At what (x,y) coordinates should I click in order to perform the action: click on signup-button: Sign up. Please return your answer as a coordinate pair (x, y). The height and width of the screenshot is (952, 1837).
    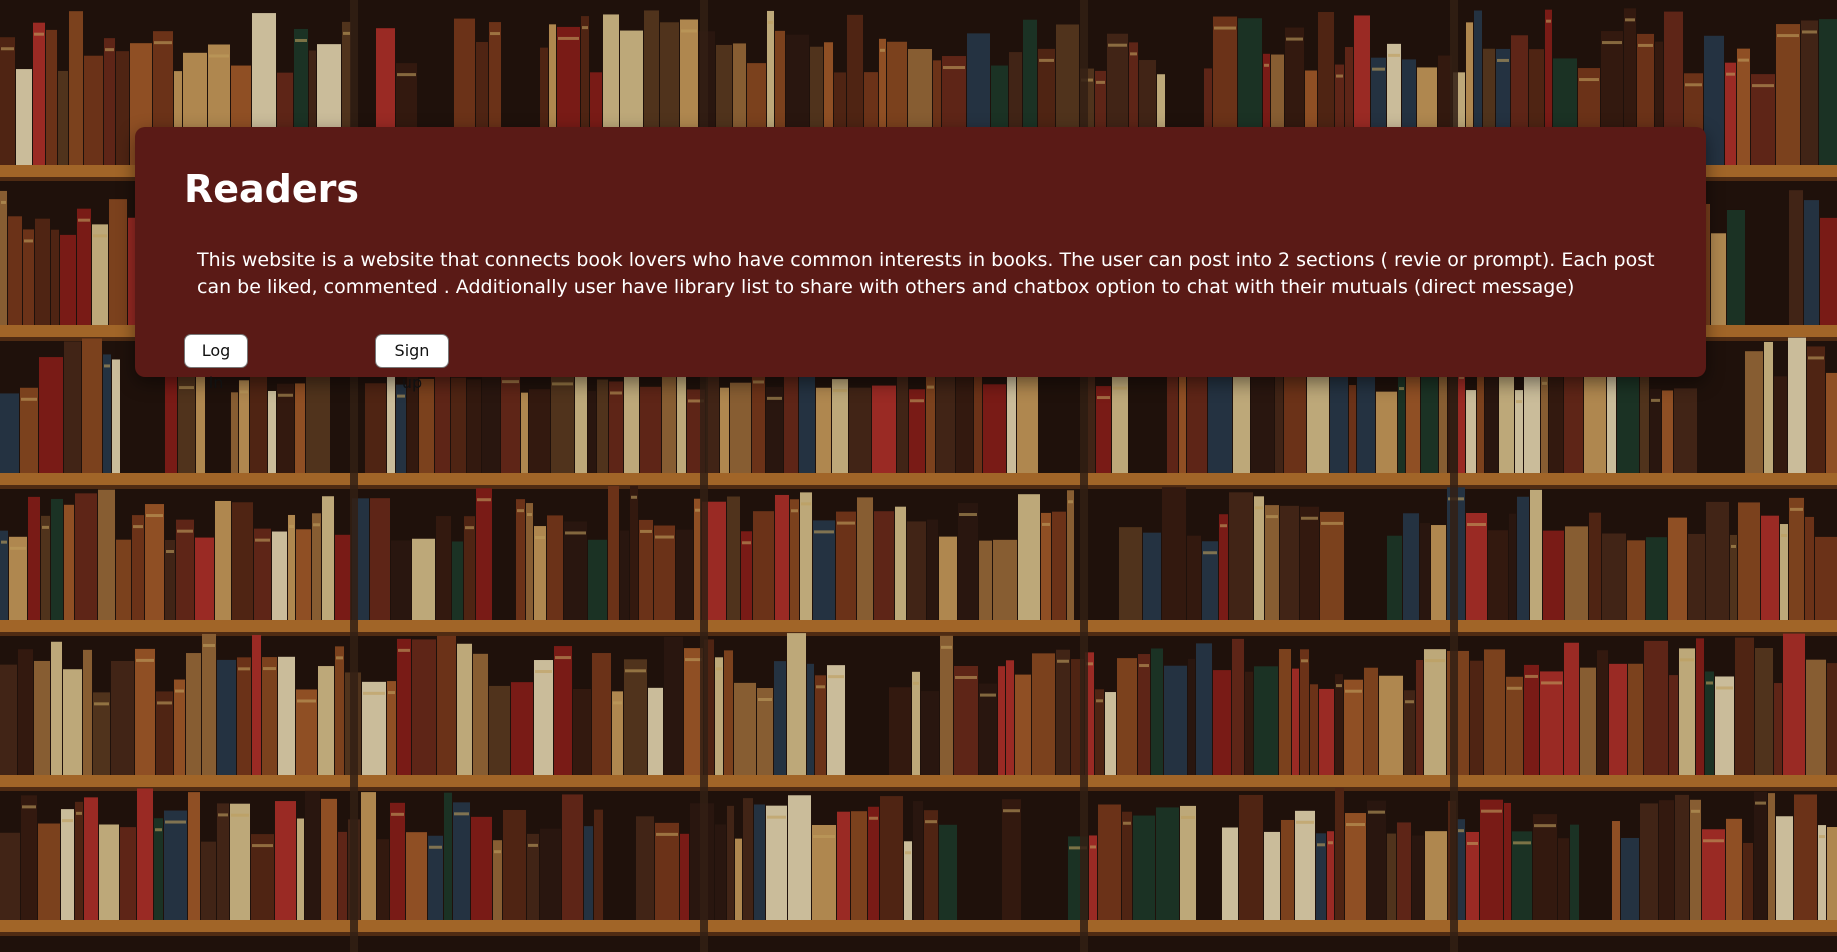
    Looking at the image, I should click on (412, 363).